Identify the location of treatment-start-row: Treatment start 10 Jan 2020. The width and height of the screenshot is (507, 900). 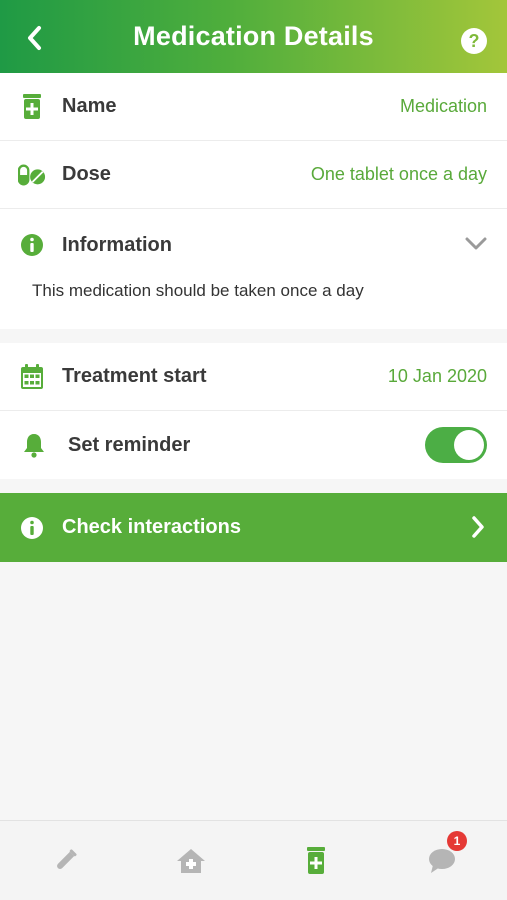
(253, 377).